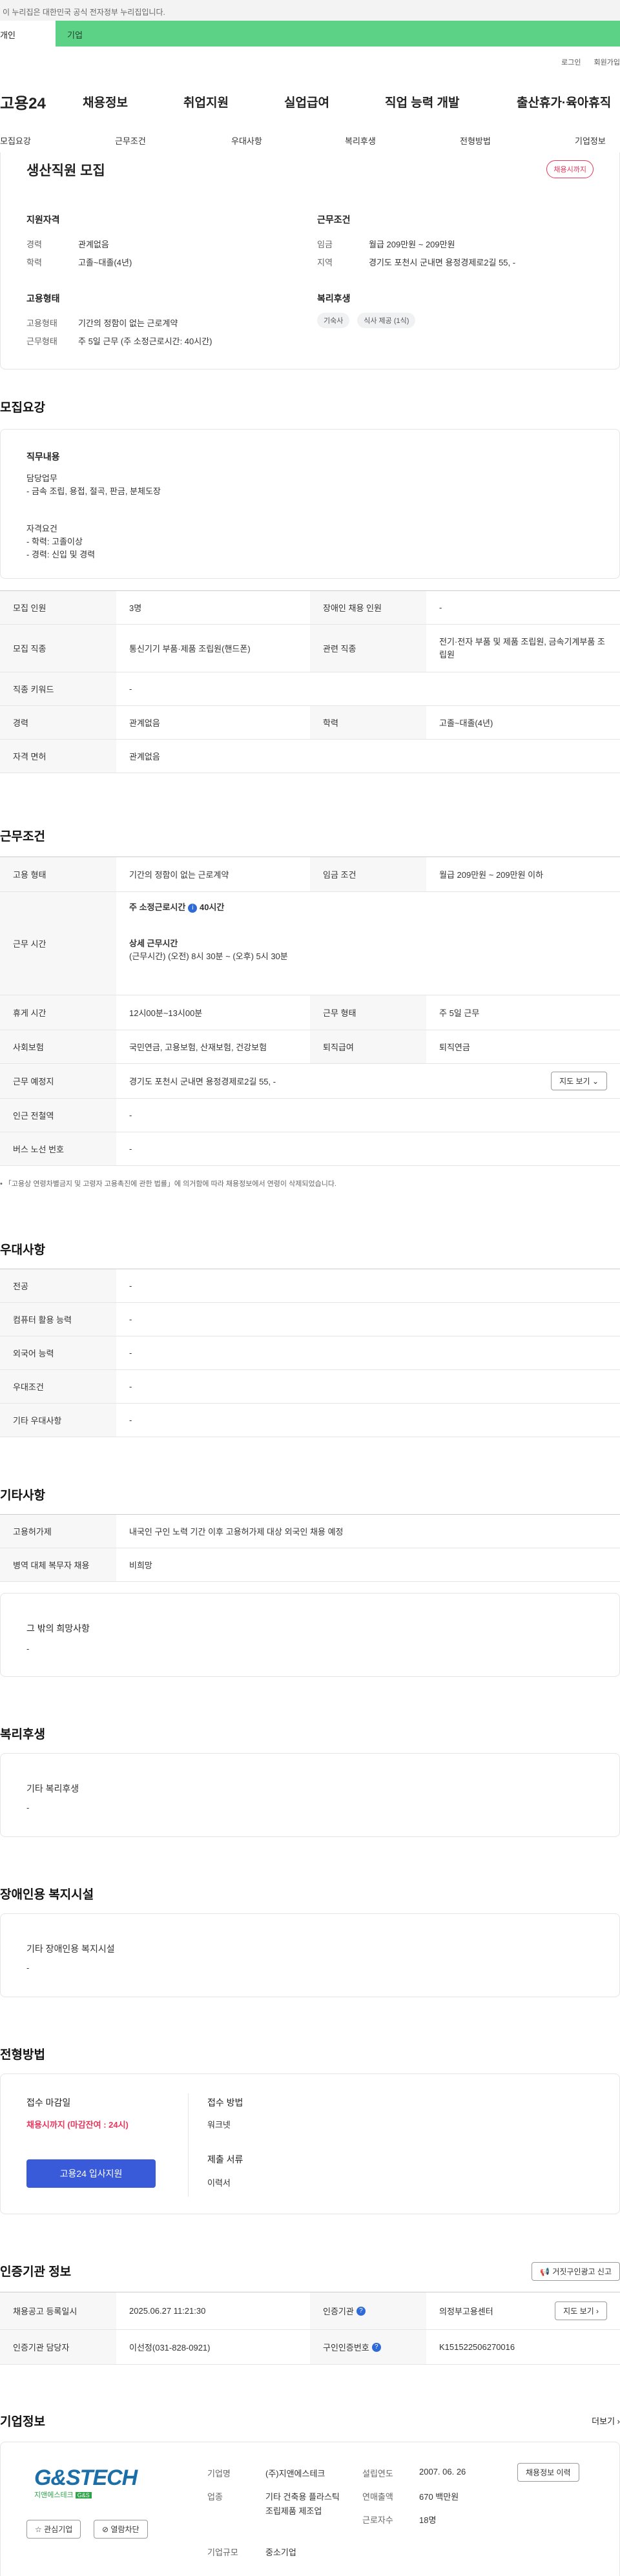 Image resolution: width=620 pixels, height=2576 pixels. I want to click on company-logo: G&STECH 지앤에스테크 G&S, so click(97, 2483).